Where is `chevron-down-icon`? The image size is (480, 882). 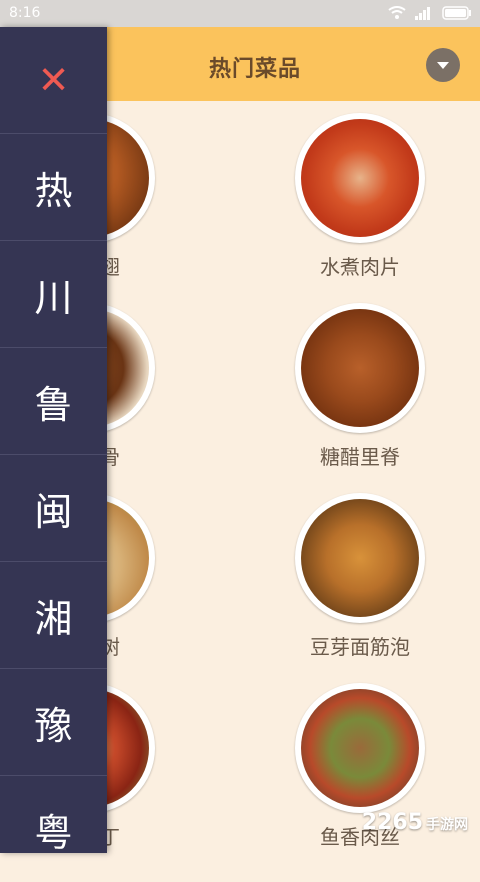
chevron-down-icon is located at coordinates (443, 65).